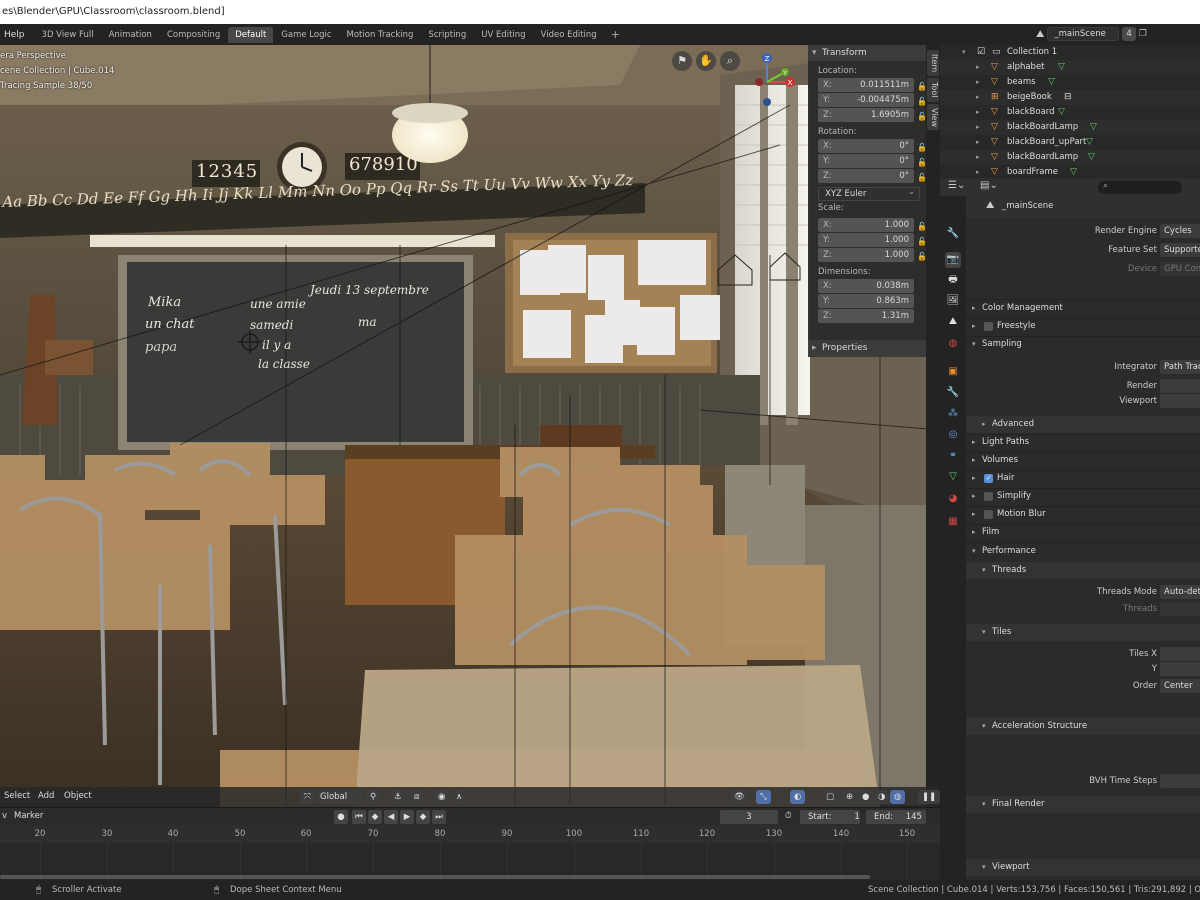 The image size is (1200, 900). What do you see at coordinates (953, 477) in the screenshot?
I see `data-tab-icon: ▽` at bounding box center [953, 477].